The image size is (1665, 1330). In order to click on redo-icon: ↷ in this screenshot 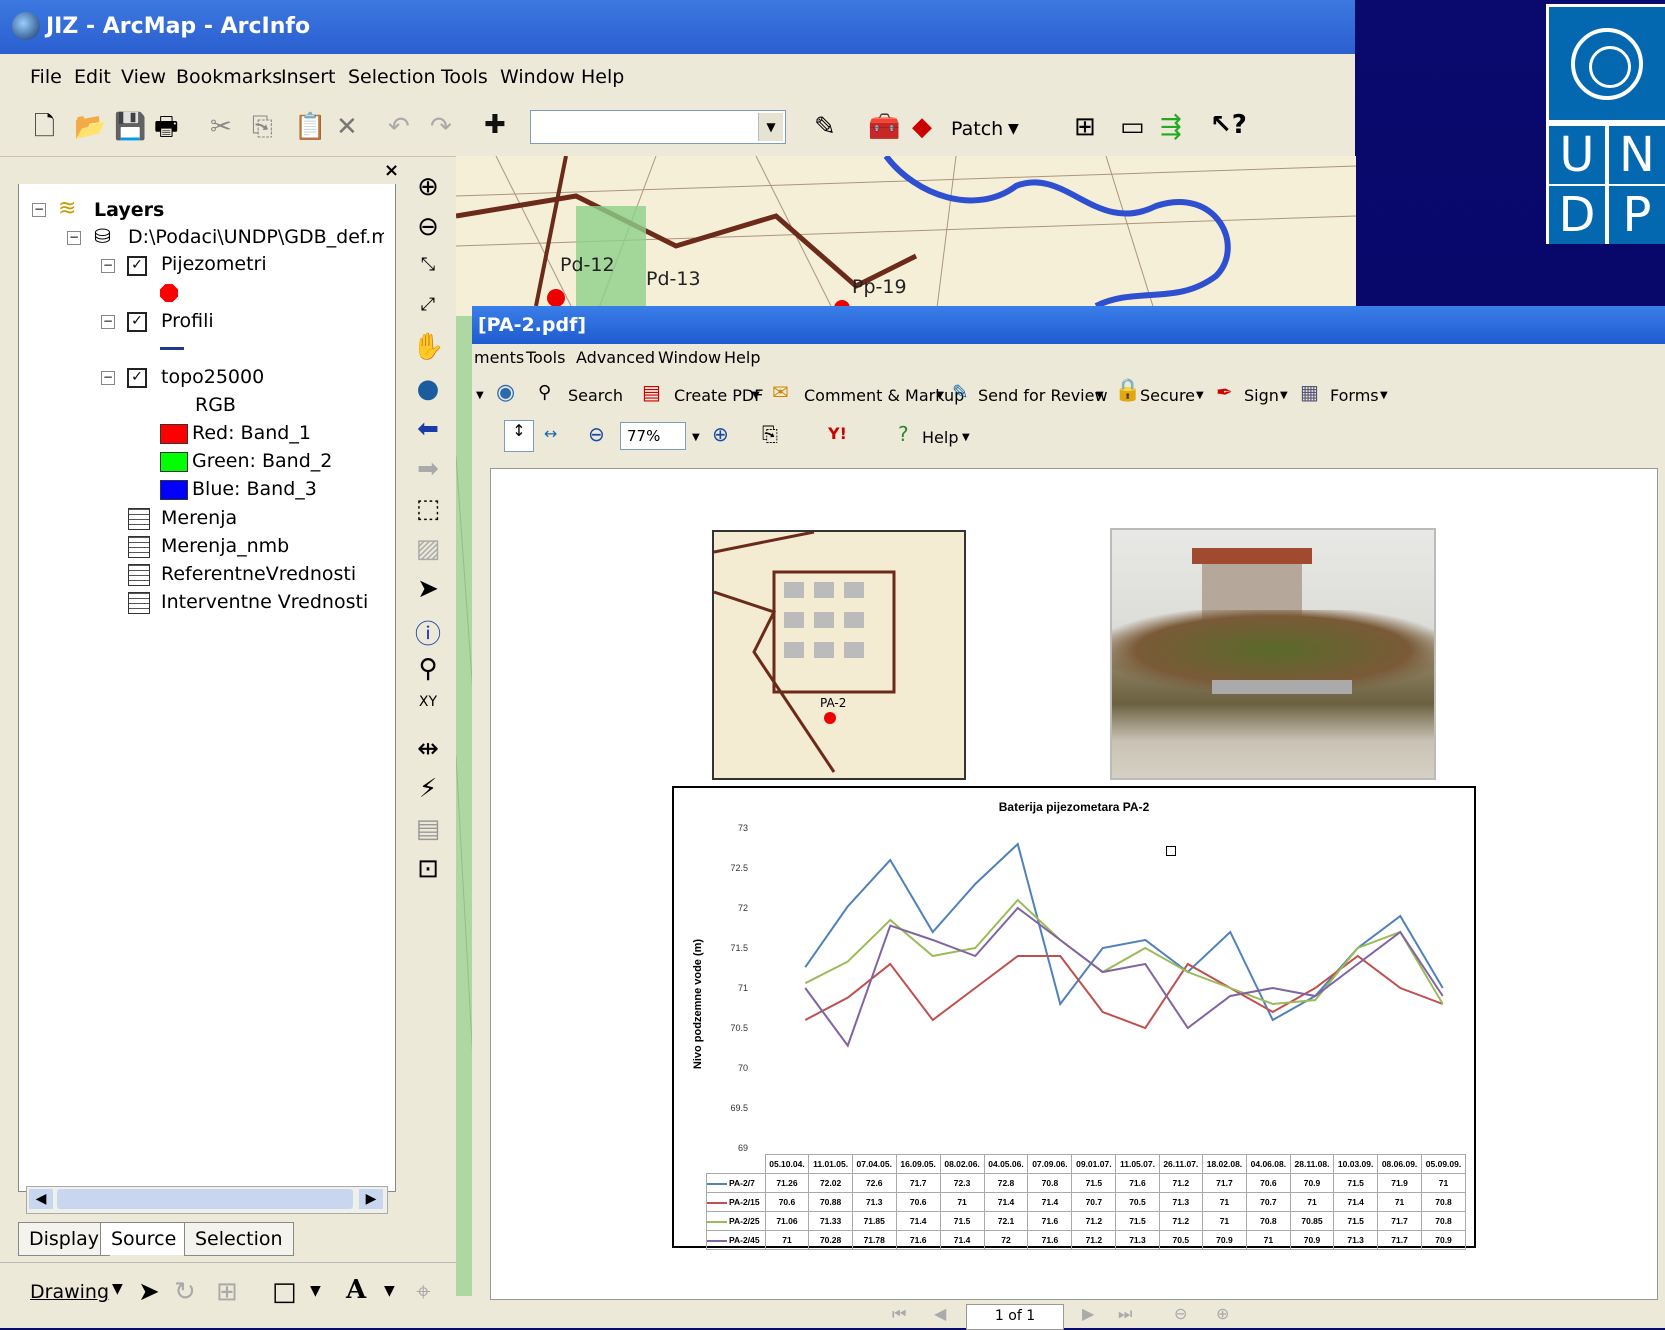, I will do `click(441, 127)`.